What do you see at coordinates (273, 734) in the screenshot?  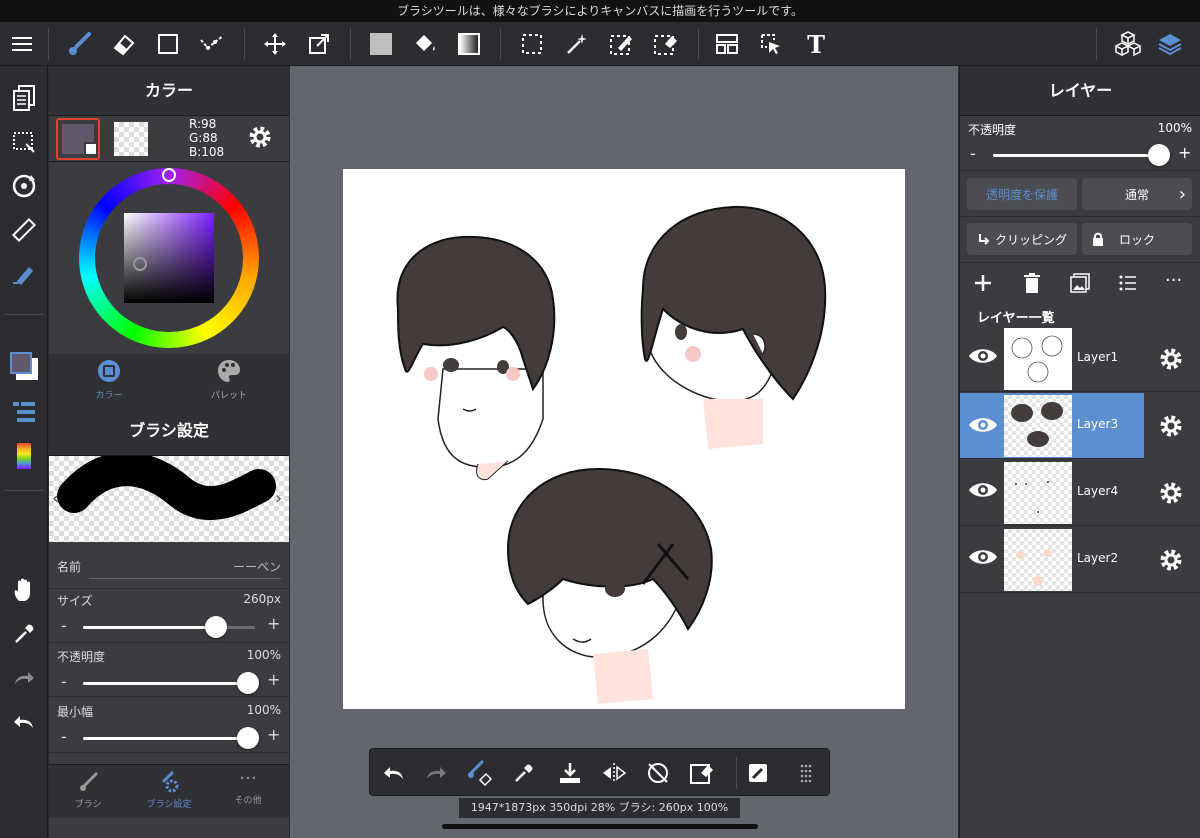 I see `min-width-plus-button: +` at bounding box center [273, 734].